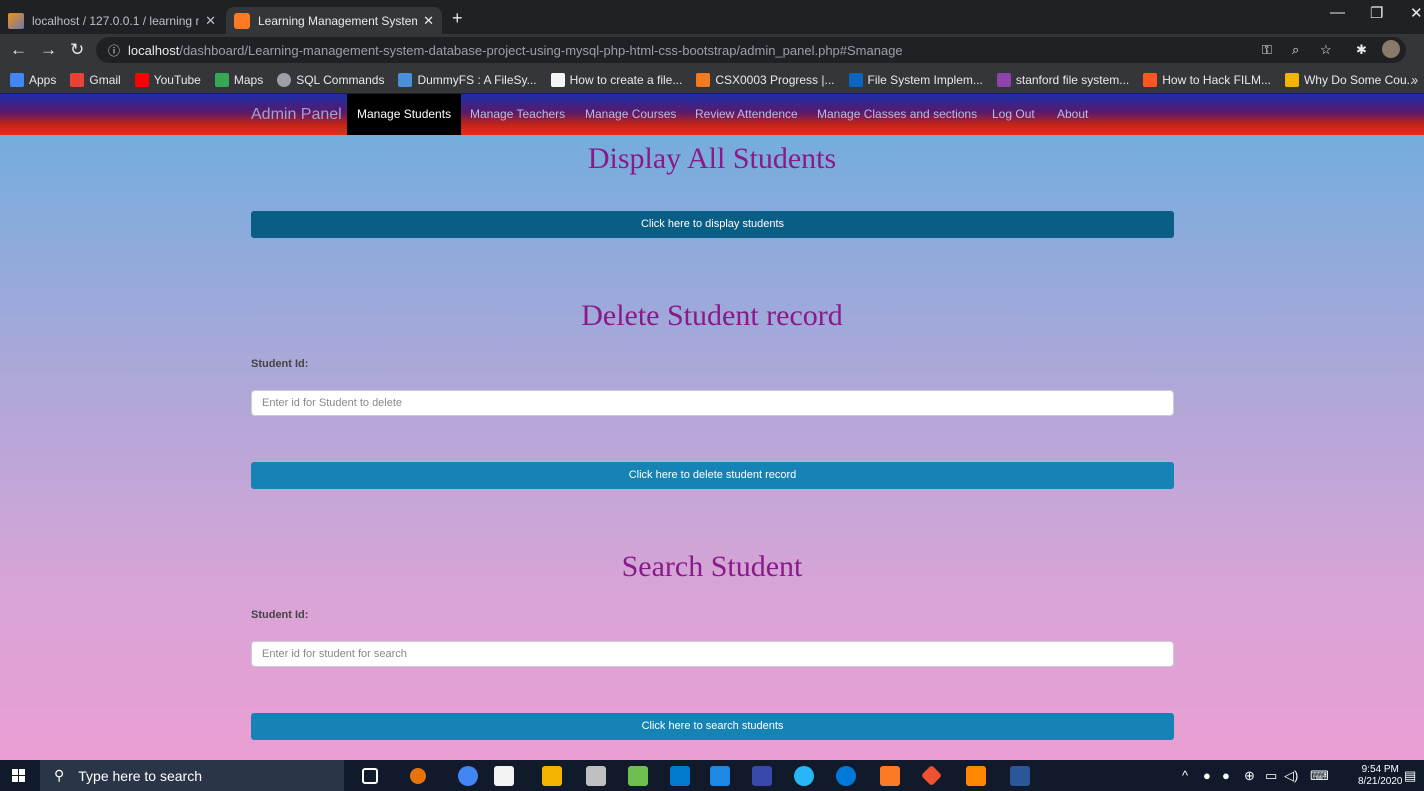  Describe the element at coordinates (77, 50) in the screenshot. I see `reload-icon: ↻` at that location.